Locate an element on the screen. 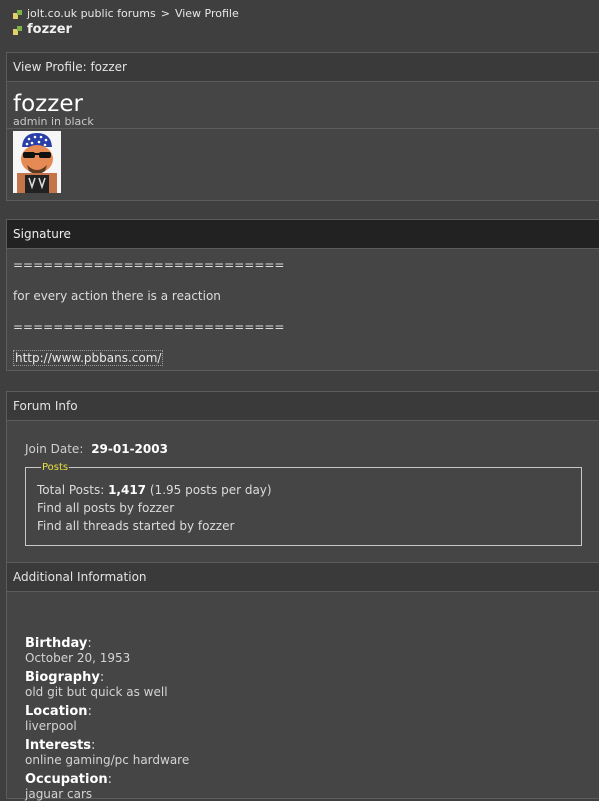 The height and width of the screenshot is (801, 599). birthday-value: October 20, 1953 is located at coordinates (78, 658).